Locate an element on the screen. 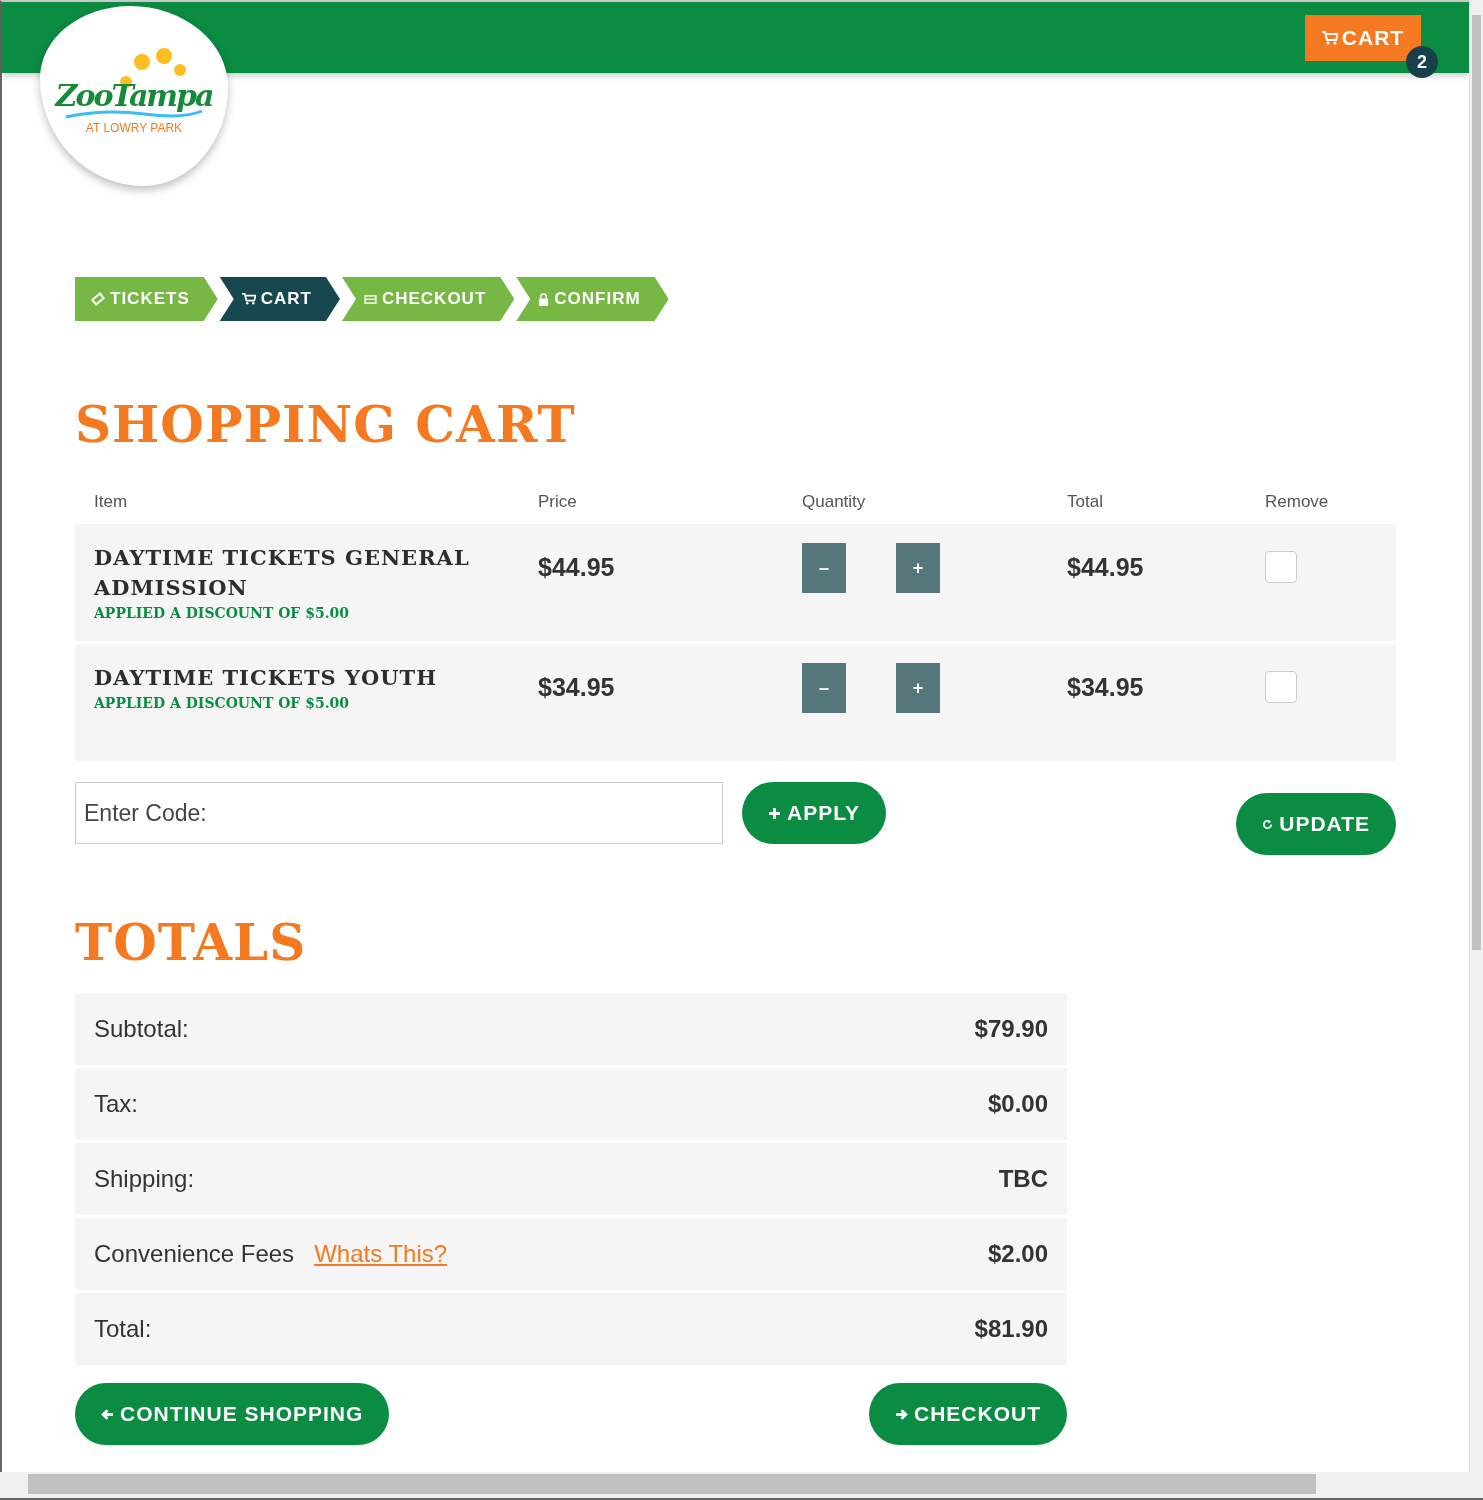 The width and height of the screenshot is (1483, 1500). totals-label: Total: is located at coordinates (123, 1329).